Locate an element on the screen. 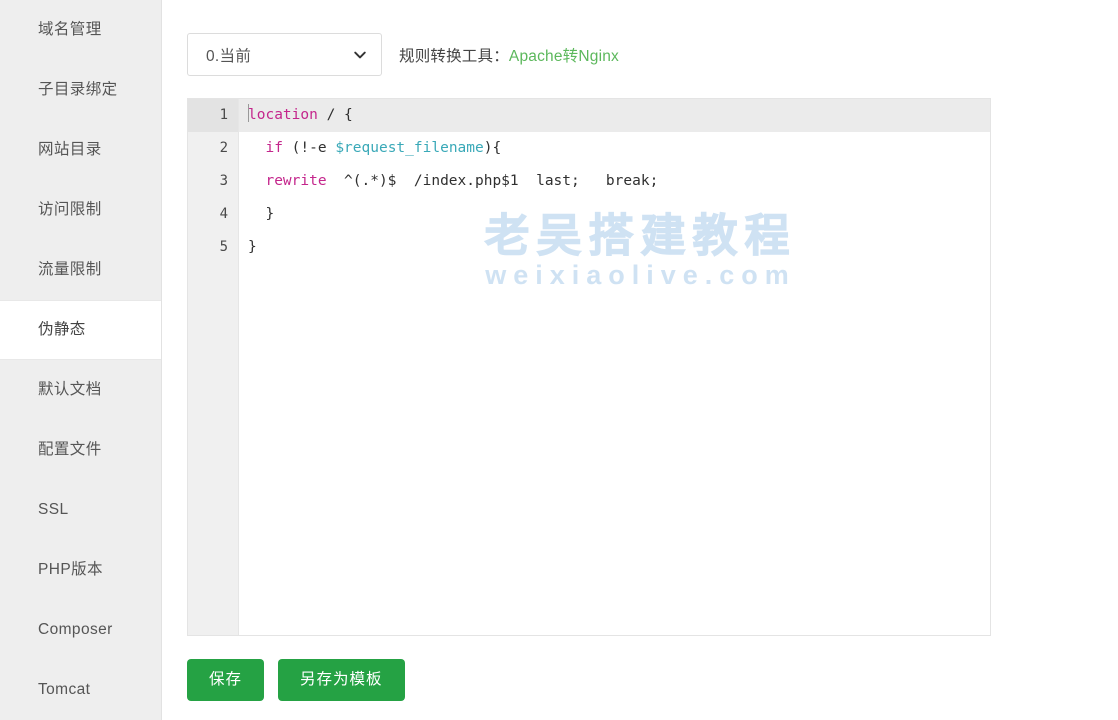  sidebar-item-domain-management: 域名管理 is located at coordinates (80, 30).